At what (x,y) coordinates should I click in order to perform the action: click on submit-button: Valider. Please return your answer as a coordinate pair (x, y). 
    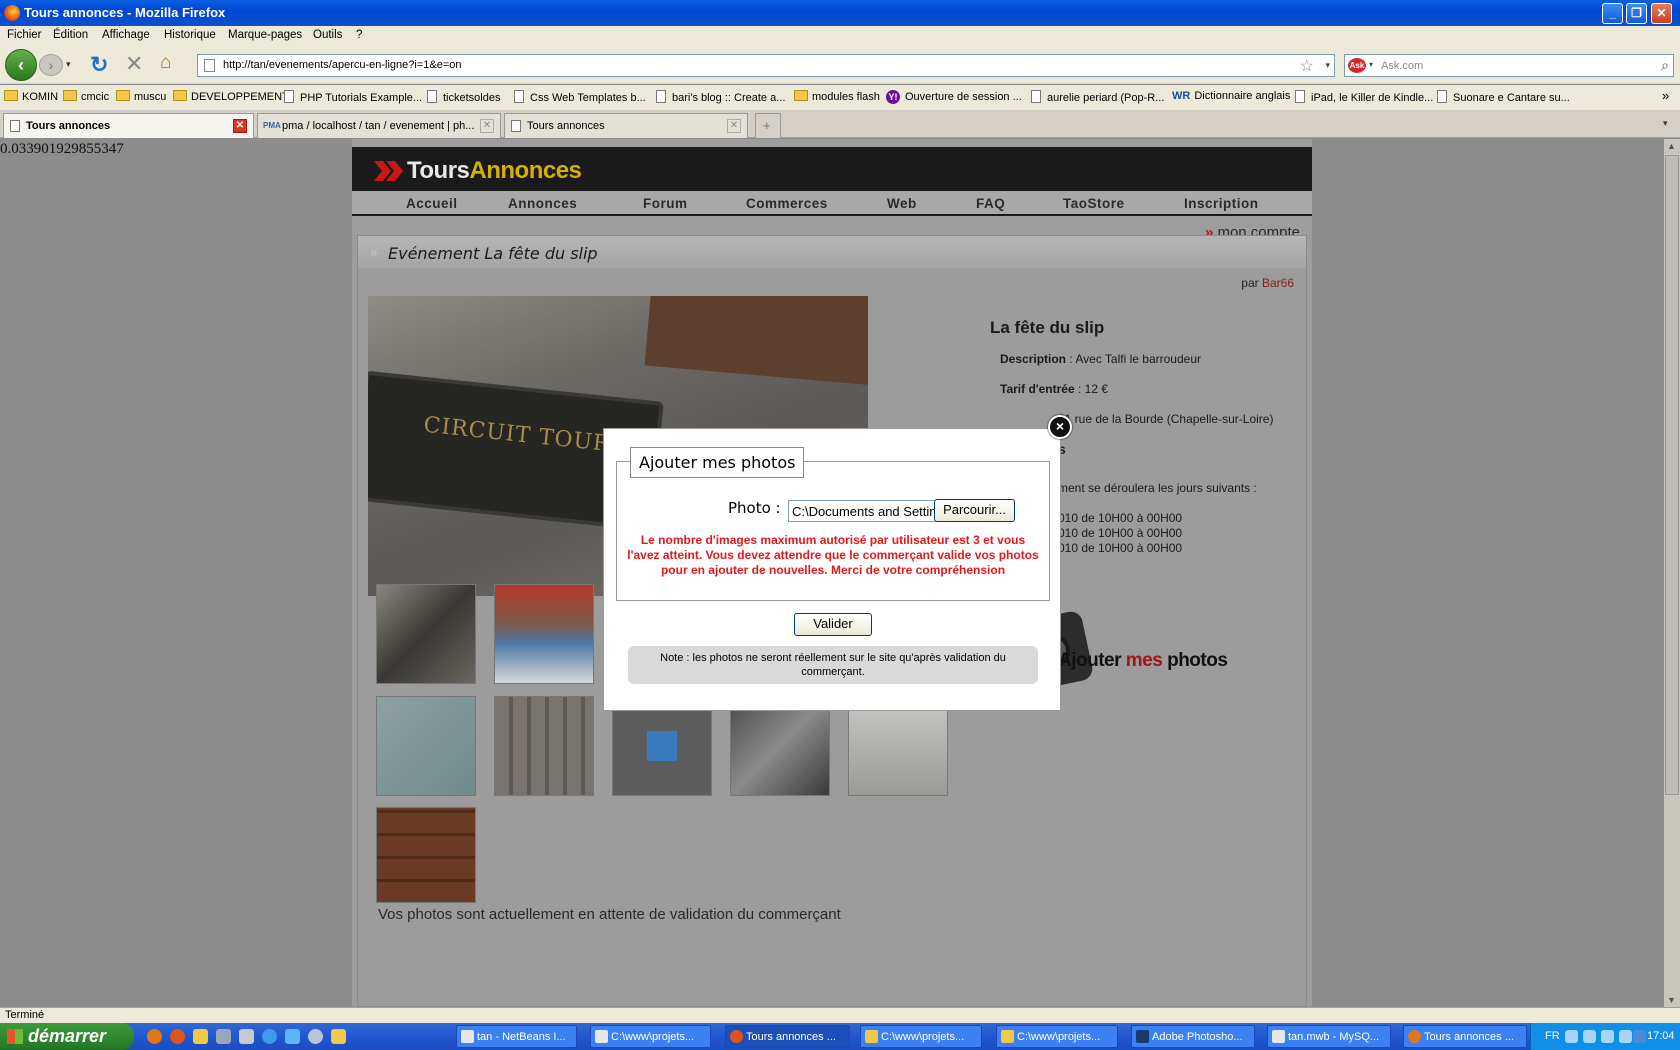
    Looking at the image, I should click on (833, 624).